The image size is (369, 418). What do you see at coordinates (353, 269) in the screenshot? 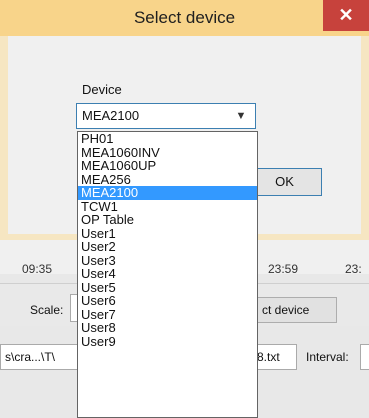
I see `time-tick: 23:` at bounding box center [353, 269].